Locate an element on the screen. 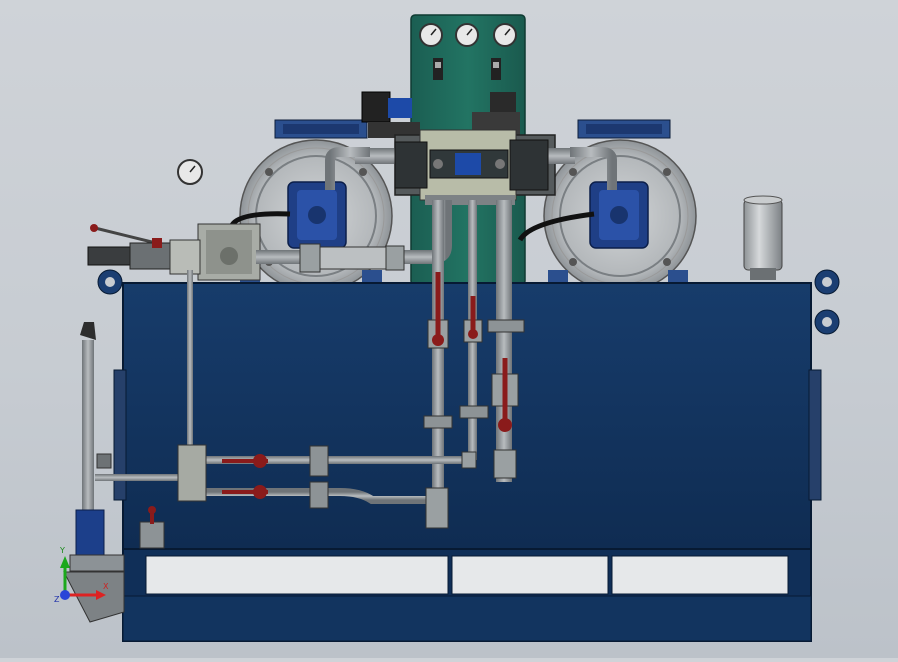  fitting-left is located at coordinates (104, 461).